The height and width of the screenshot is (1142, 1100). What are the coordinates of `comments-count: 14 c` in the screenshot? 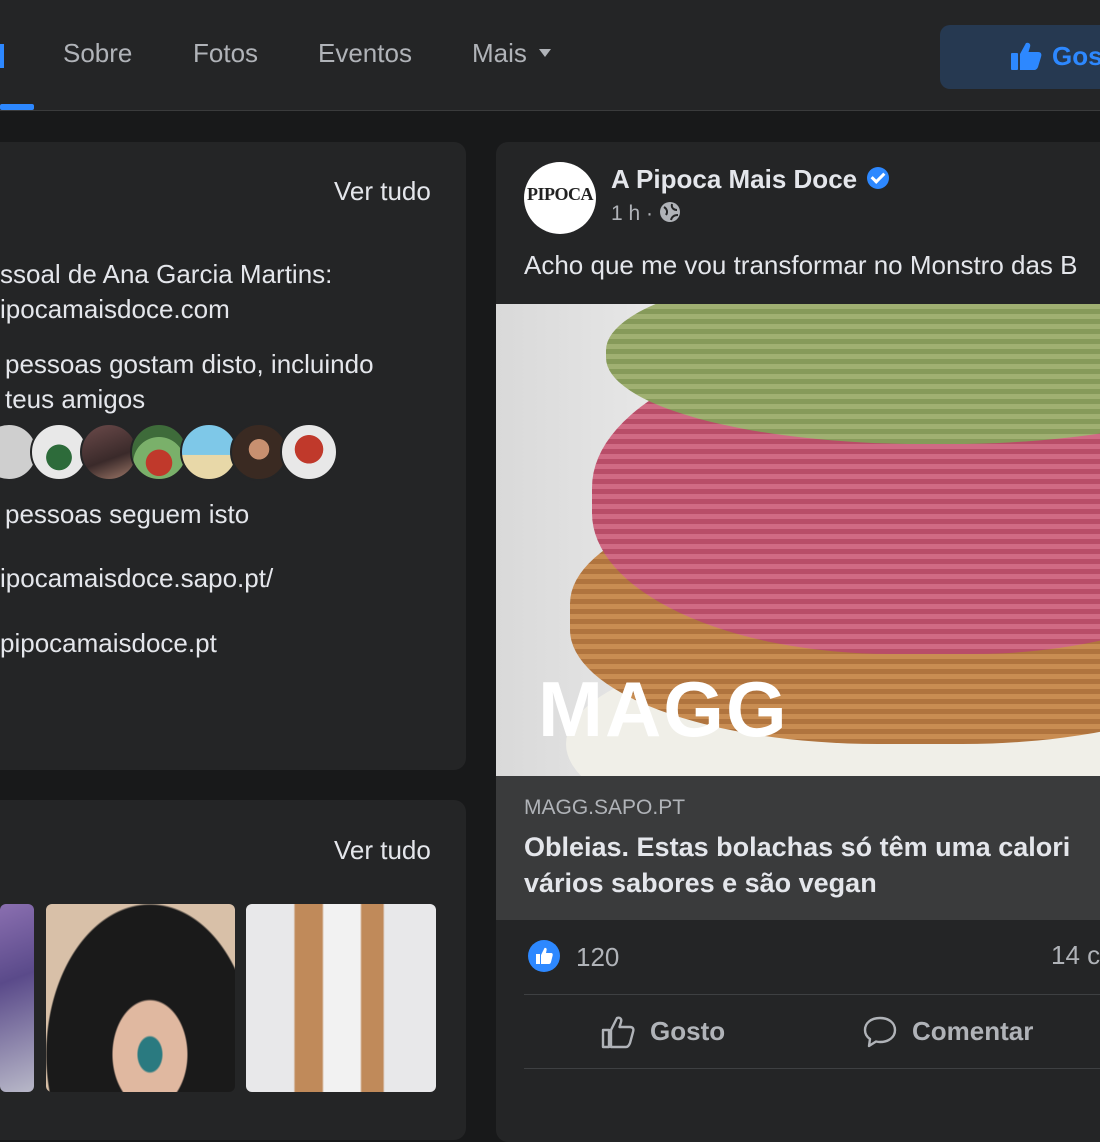 It's located at (1075, 955).